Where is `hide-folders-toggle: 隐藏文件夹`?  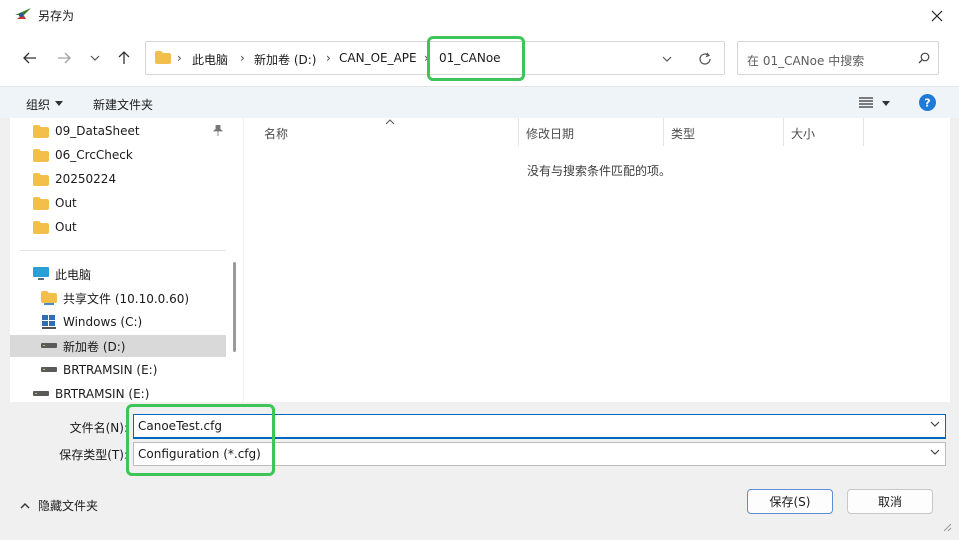
hide-folders-toggle: 隐藏文件夹 is located at coordinates (59, 505).